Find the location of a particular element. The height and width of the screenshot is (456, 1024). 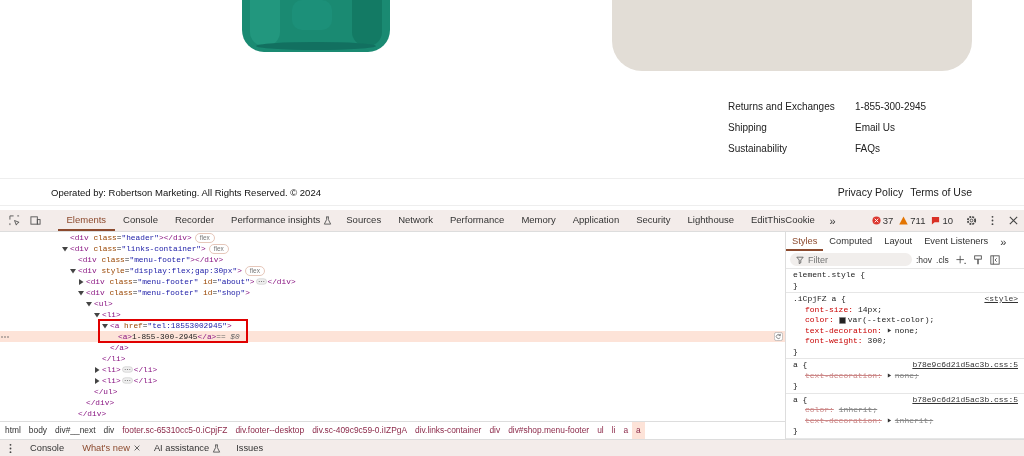

sidebar-tab: Styles is located at coordinates (805, 241).